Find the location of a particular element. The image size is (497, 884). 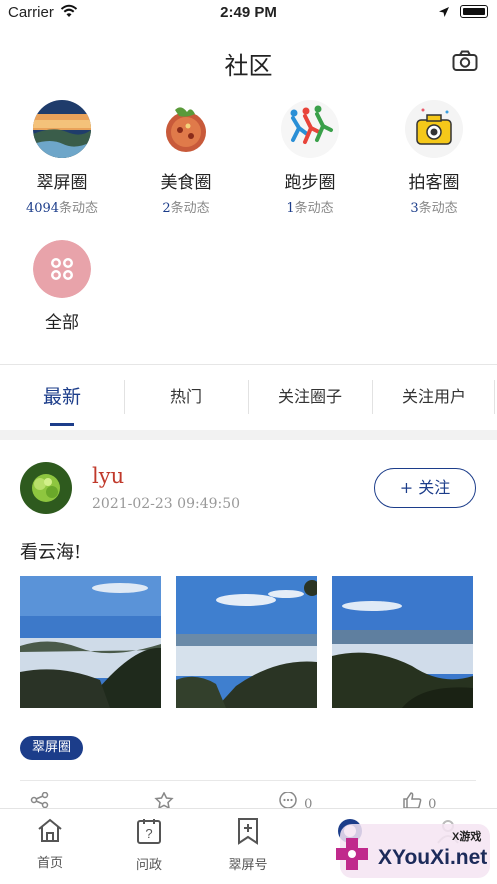

circle-count: 4094条动态 is located at coordinates (62, 208).